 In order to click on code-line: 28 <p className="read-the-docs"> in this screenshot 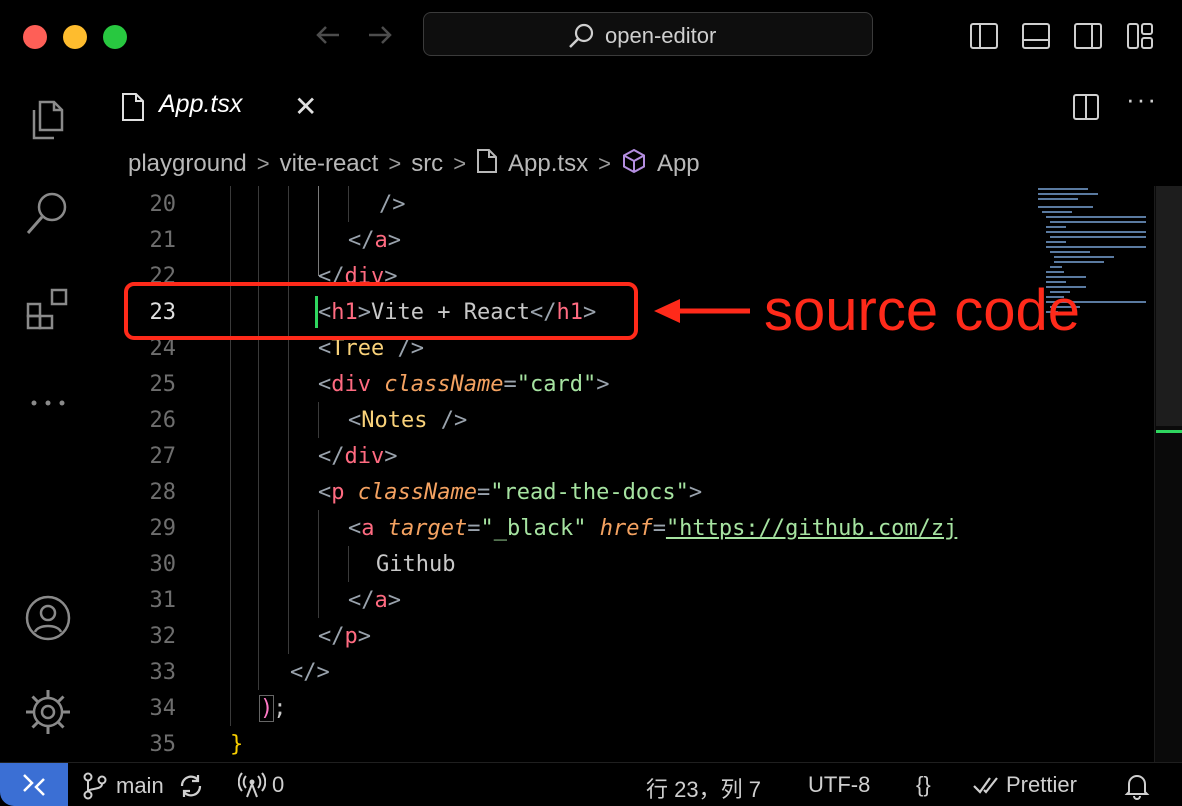, I will do `click(565, 492)`.